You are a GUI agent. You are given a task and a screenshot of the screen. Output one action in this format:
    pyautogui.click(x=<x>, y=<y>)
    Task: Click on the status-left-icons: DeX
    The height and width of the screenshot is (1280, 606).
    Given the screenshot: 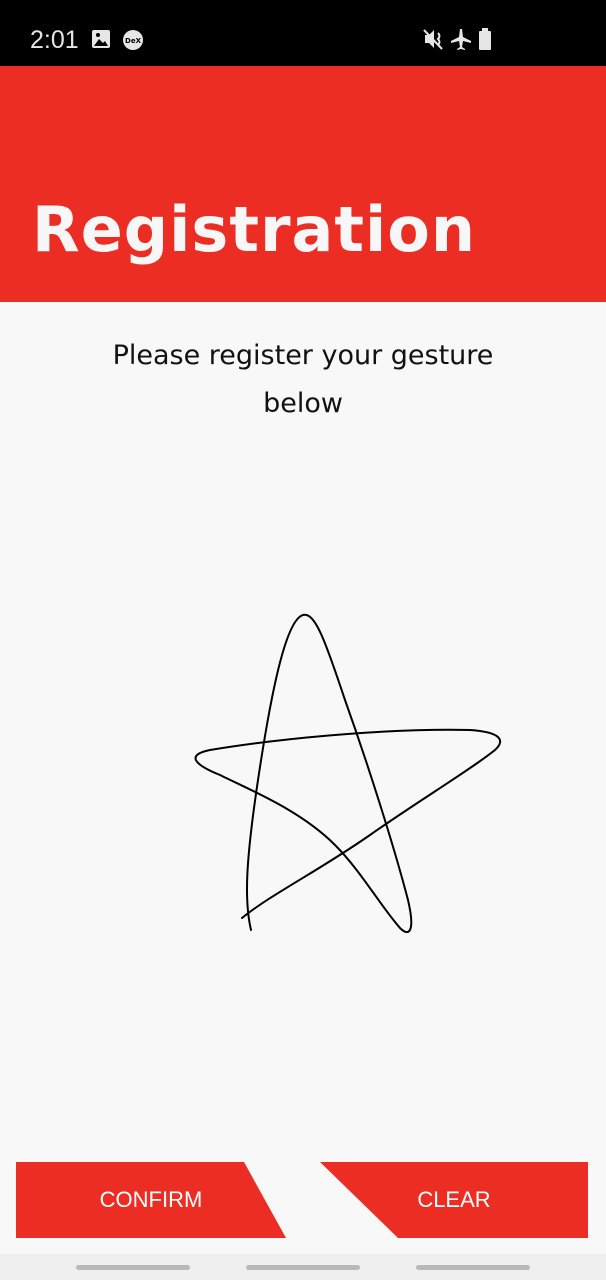 What is the action you would take?
    pyautogui.click(x=120, y=42)
    